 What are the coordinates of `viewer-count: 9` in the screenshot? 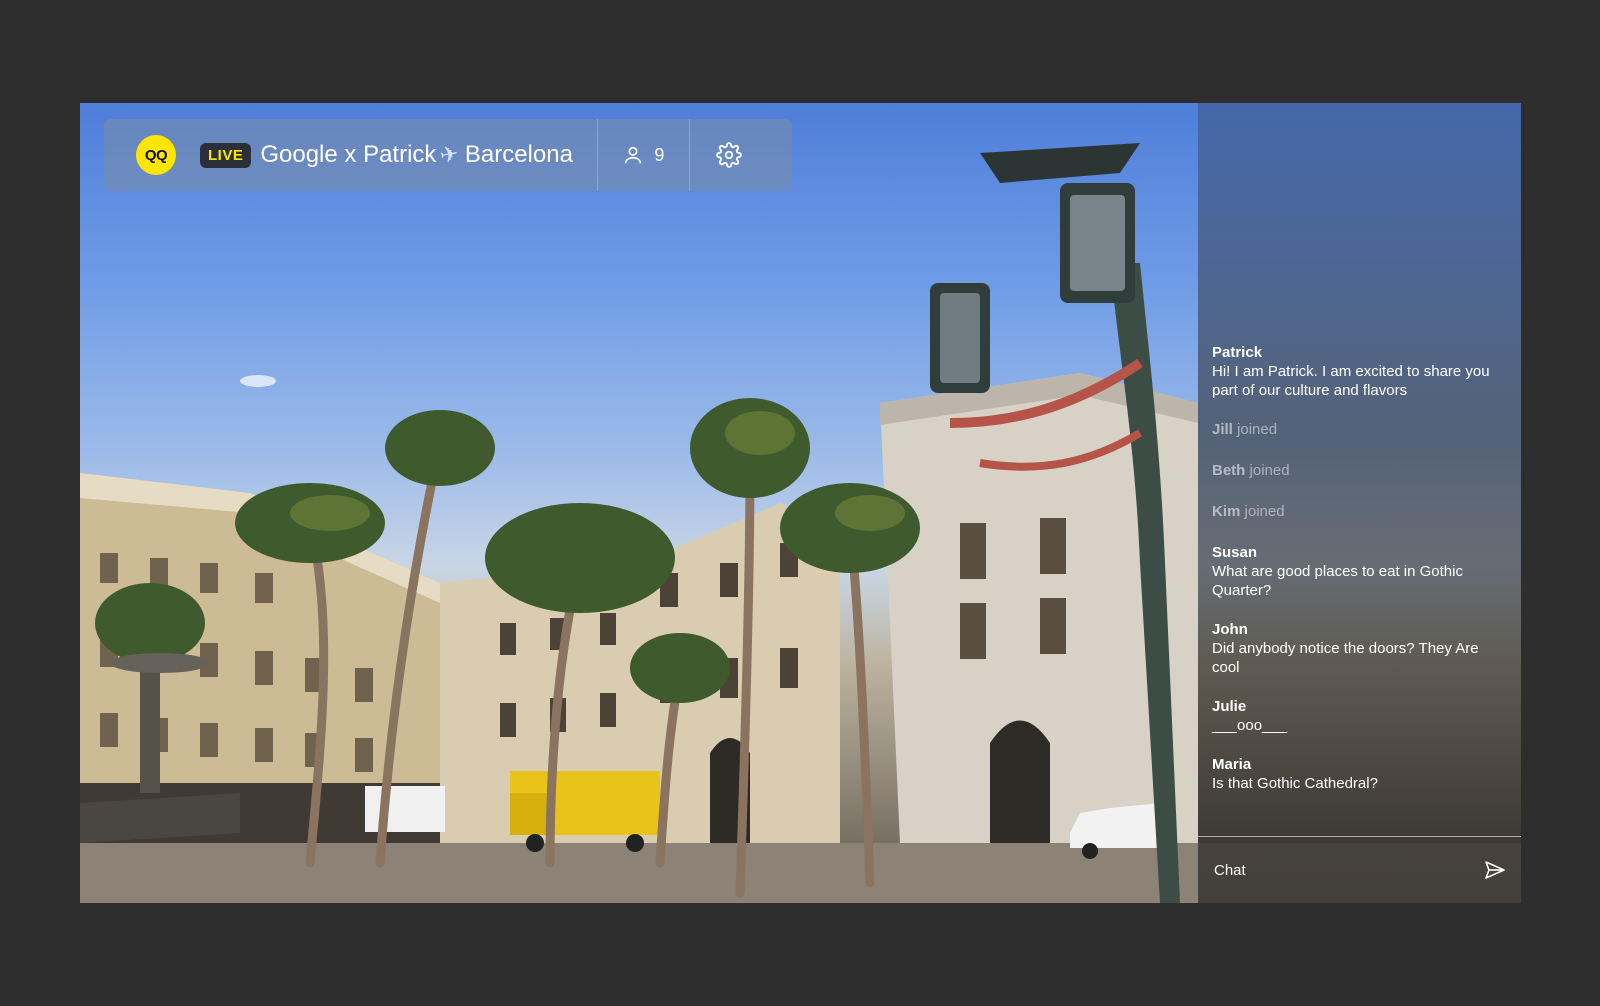 It's located at (659, 154).